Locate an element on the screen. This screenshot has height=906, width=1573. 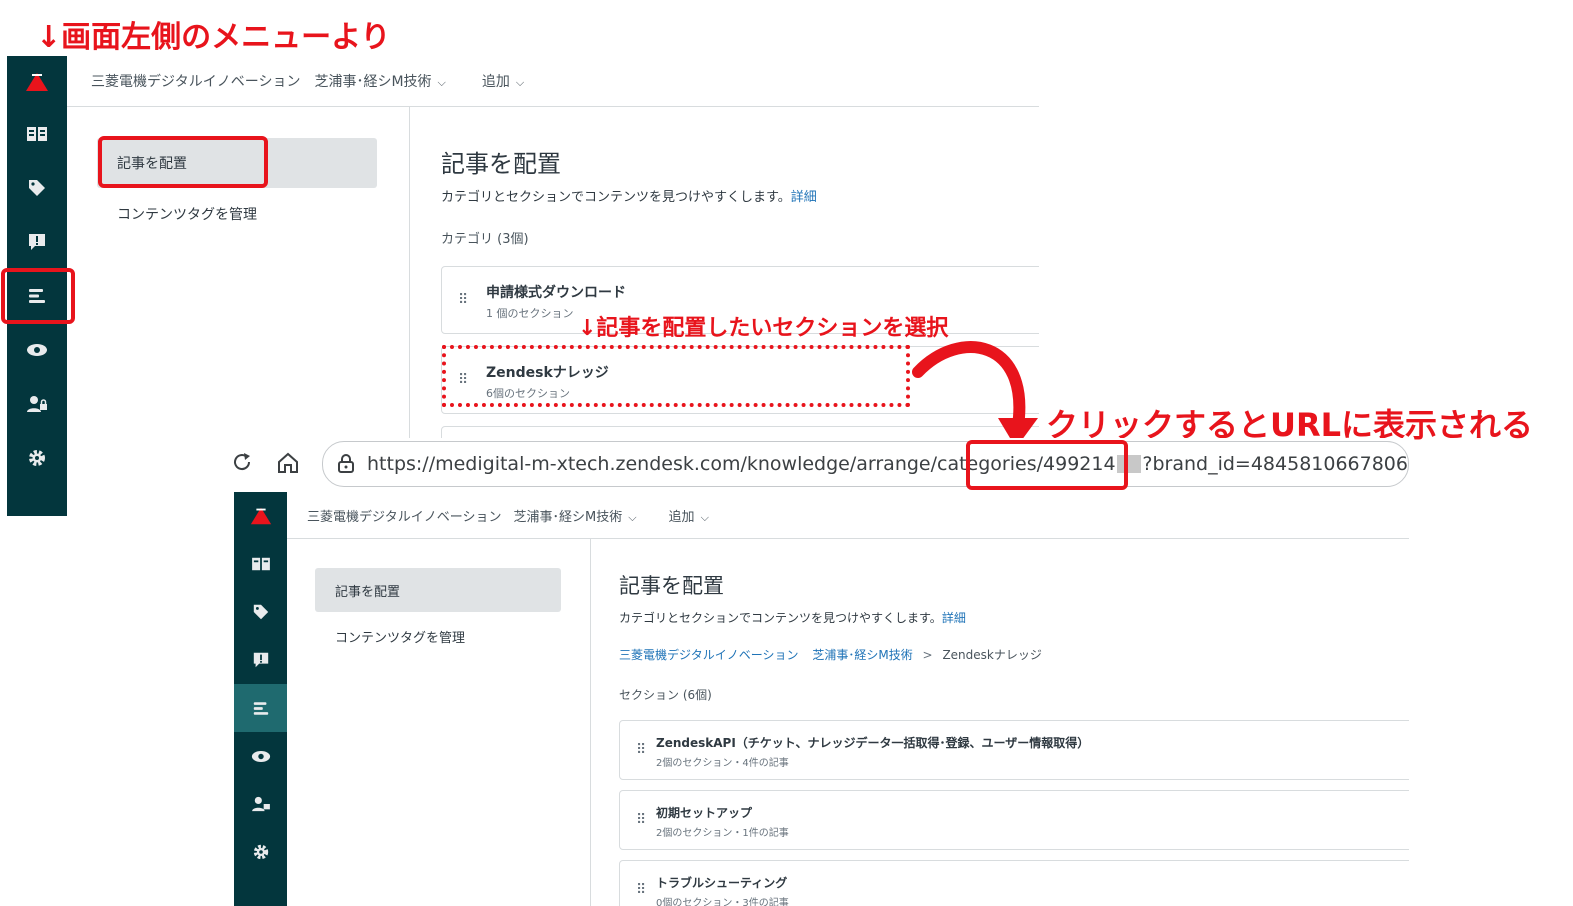
categories-label: カテゴリ (3個) is located at coordinates (485, 239).